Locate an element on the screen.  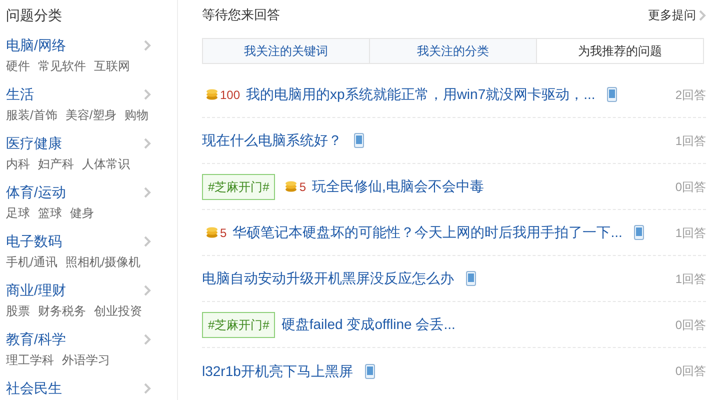
category-link: 社会民生 is located at coordinates (34, 388).